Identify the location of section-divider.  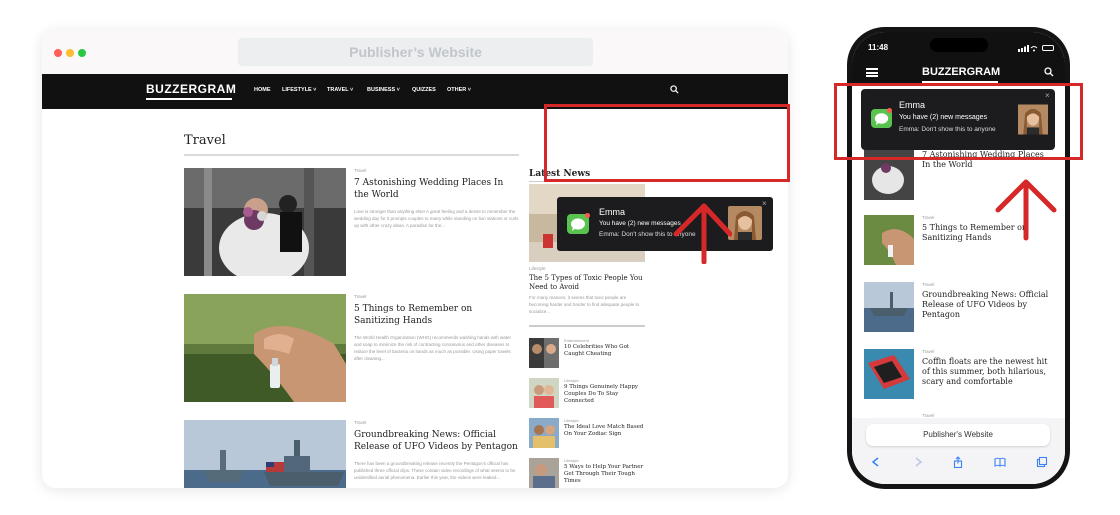
(351, 155).